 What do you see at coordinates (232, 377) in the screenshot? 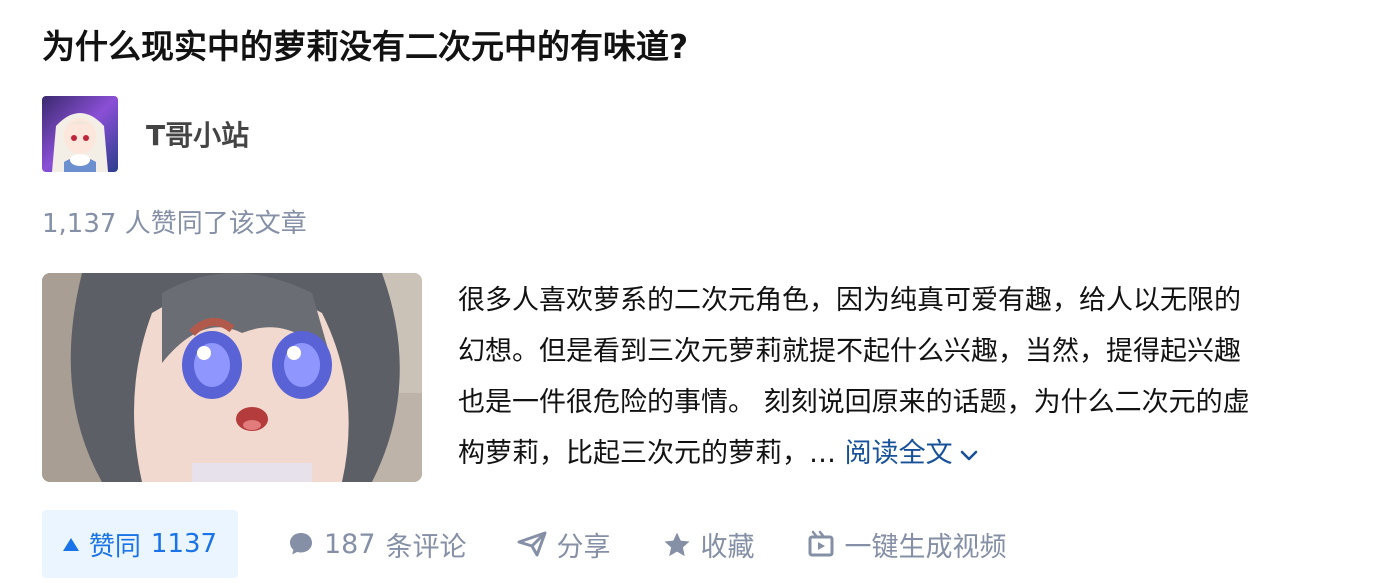
I see `cover-image` at bounding box center [232, 377].